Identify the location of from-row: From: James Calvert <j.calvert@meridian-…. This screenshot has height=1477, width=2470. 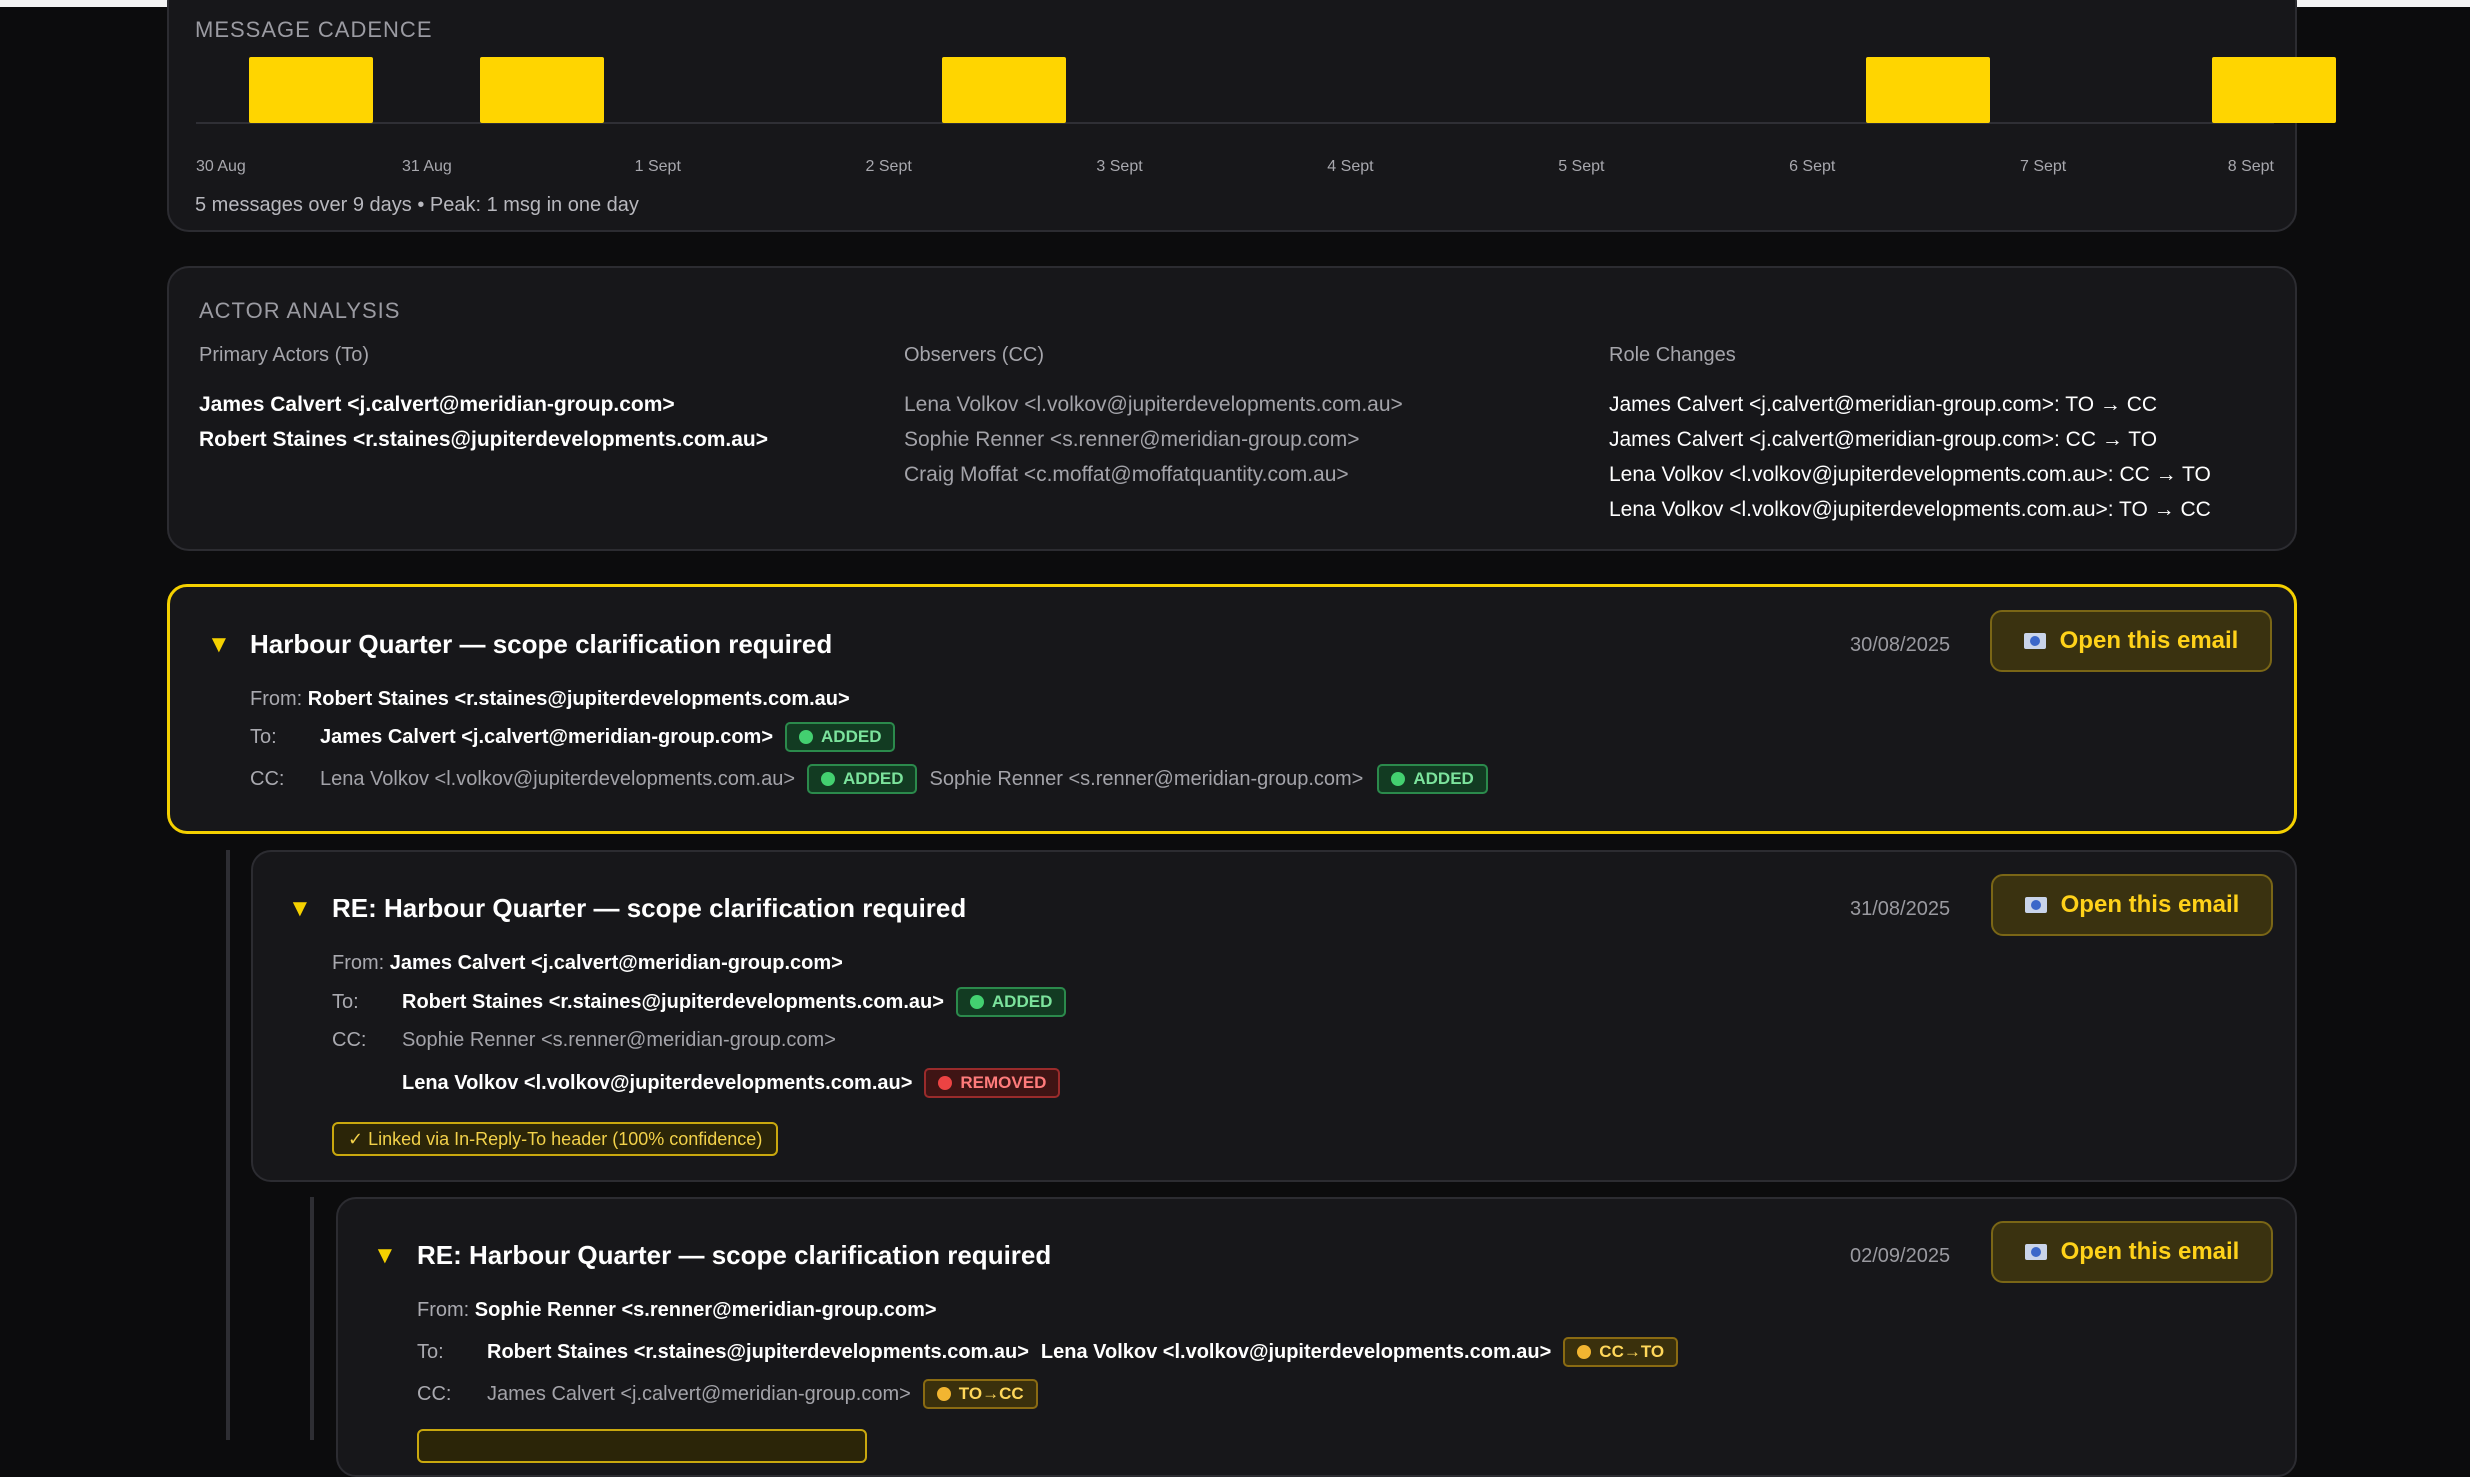
(587, 963).